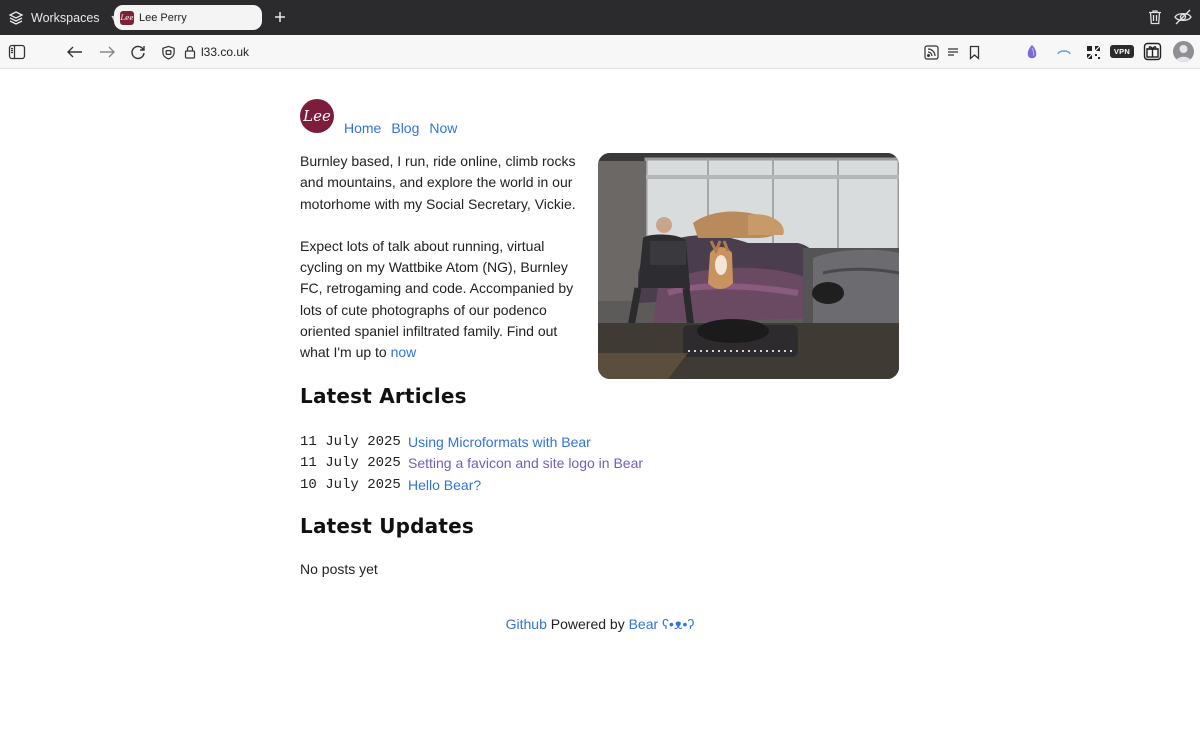 This screenshot has height=750, width=1200. What do you see at coordinates (931, 52) in the screenshot?
I see `rss-icon` at bounding box center [931, 52].